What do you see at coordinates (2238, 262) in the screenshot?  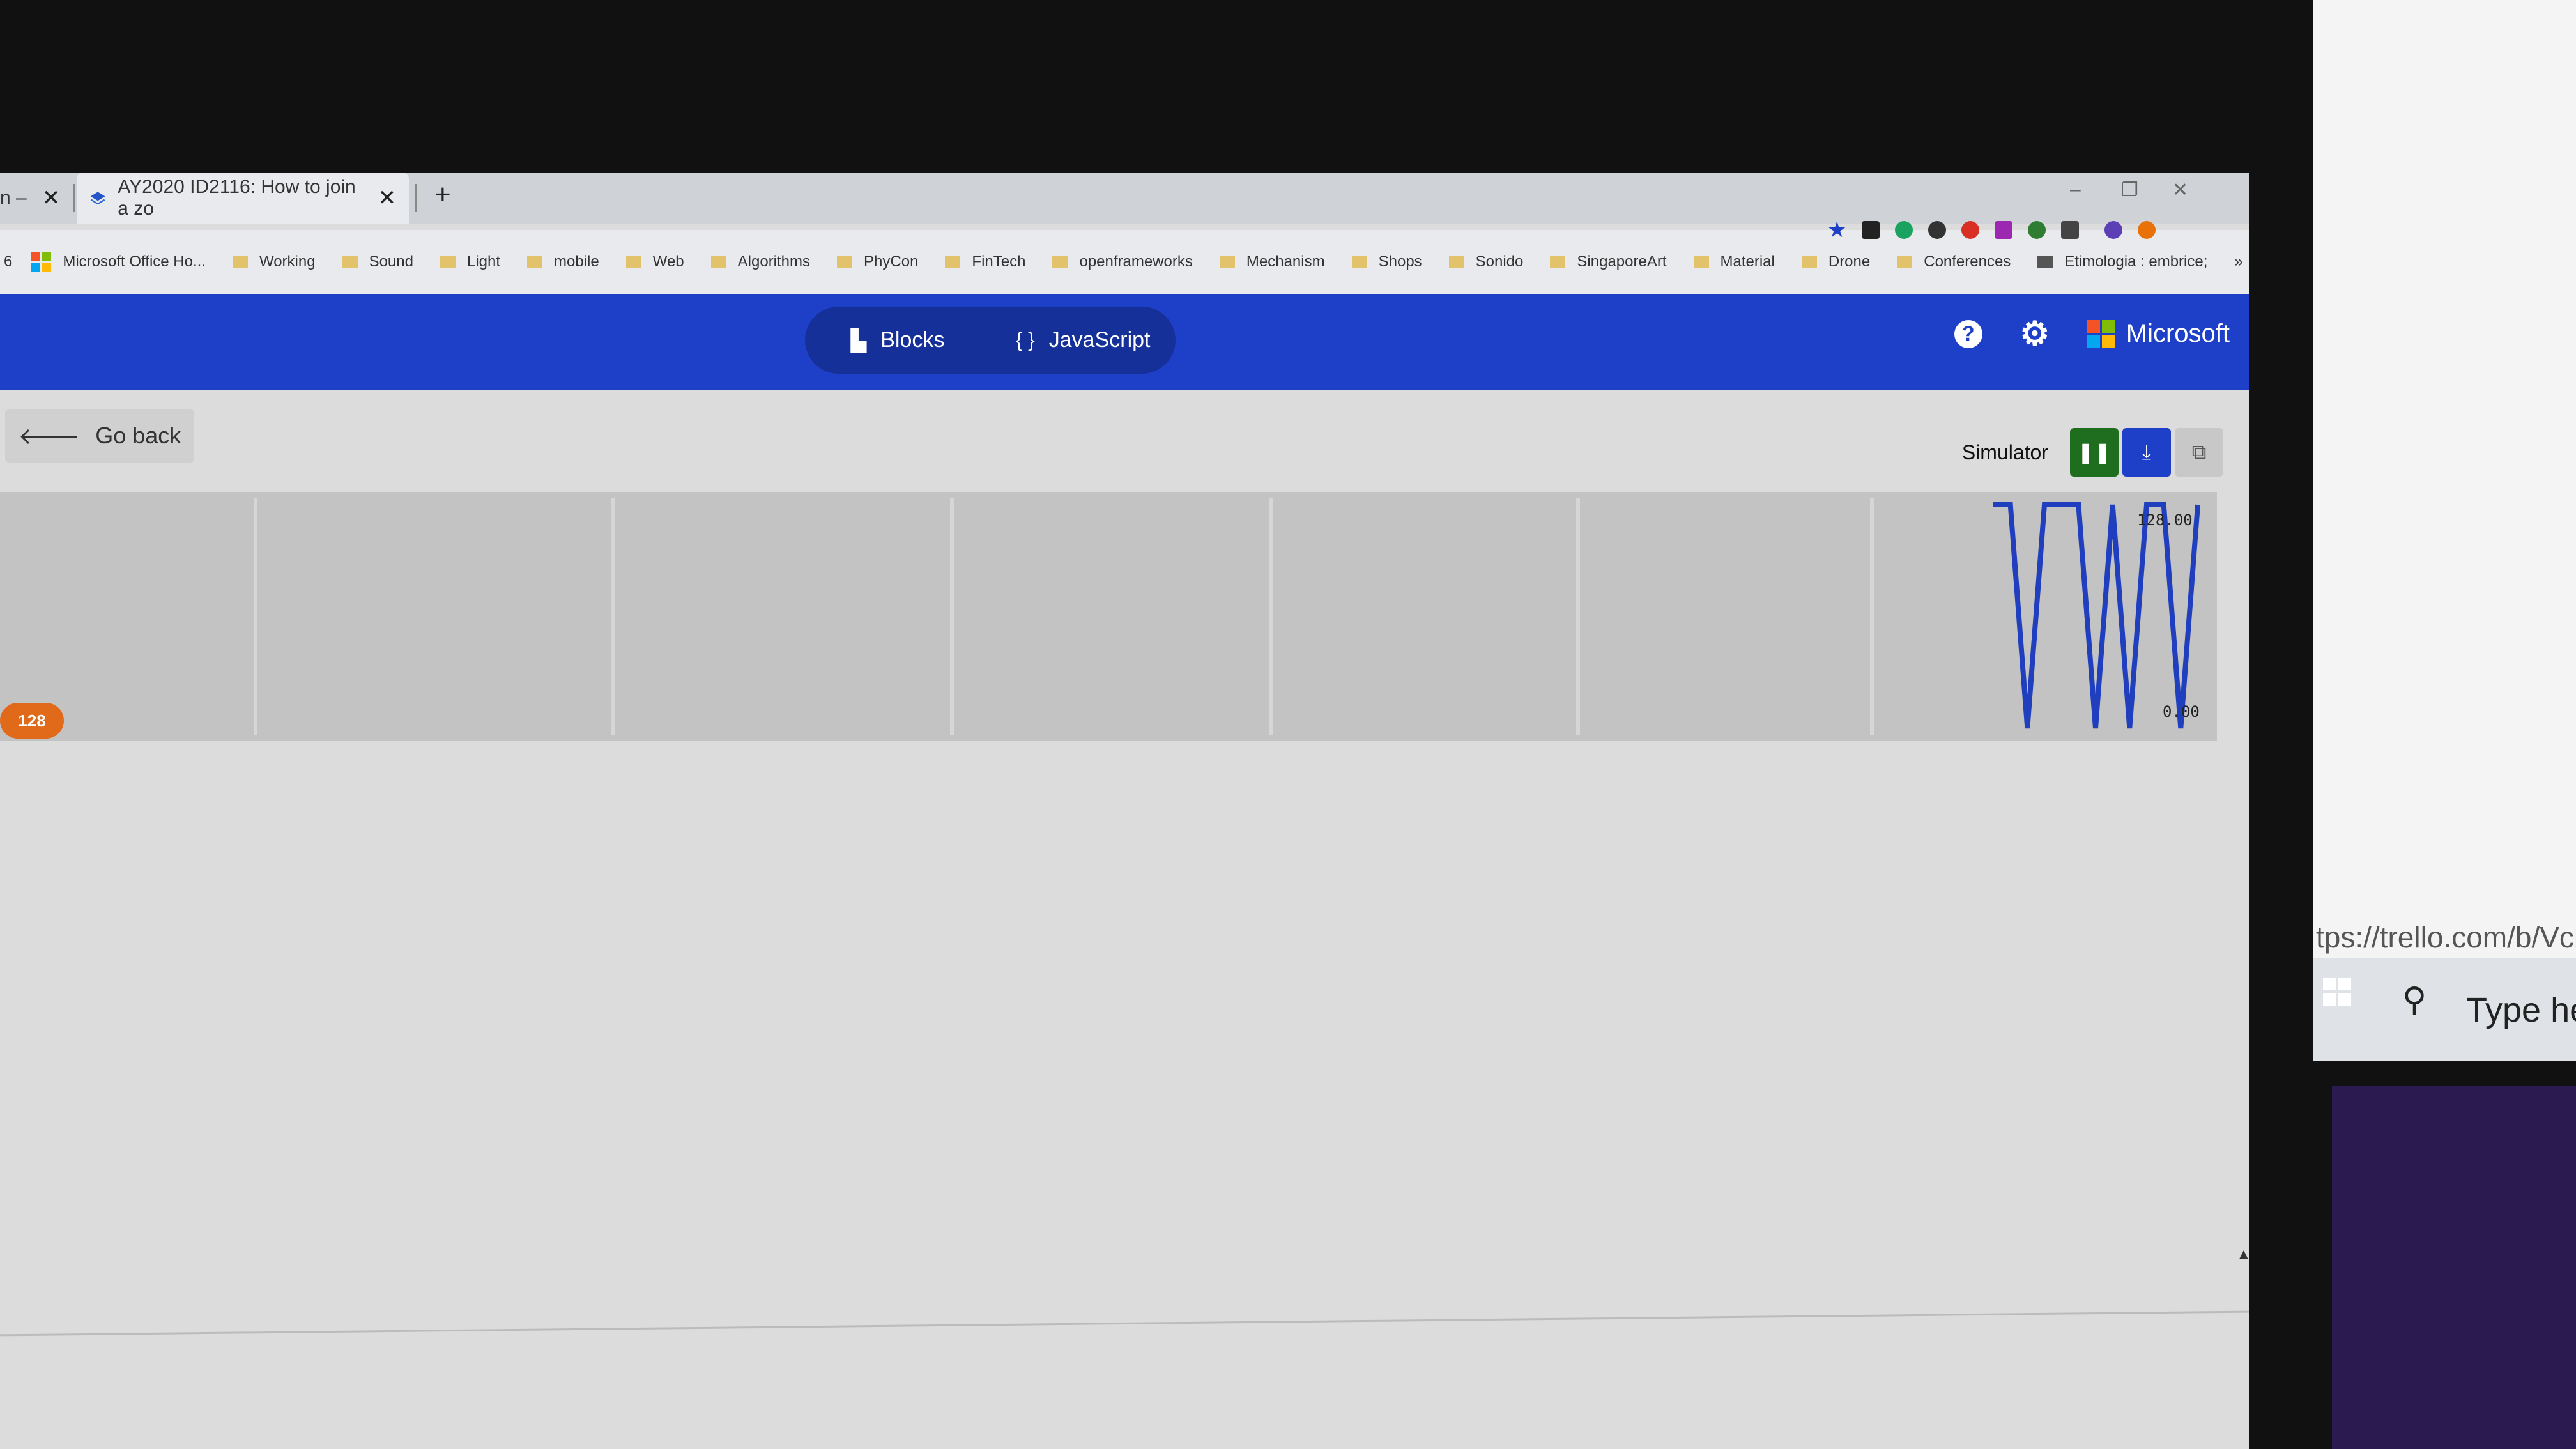 I see `bookmarks-more: »` at bounding box center [2238, 262].